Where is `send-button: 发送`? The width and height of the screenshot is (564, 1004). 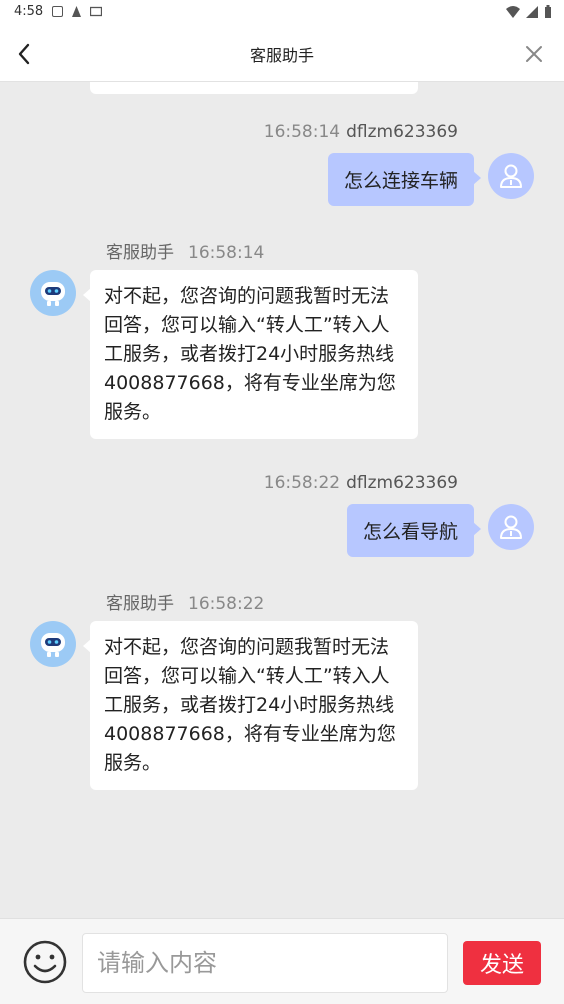 send-button: 发送 is located at coordinates (502, 963).